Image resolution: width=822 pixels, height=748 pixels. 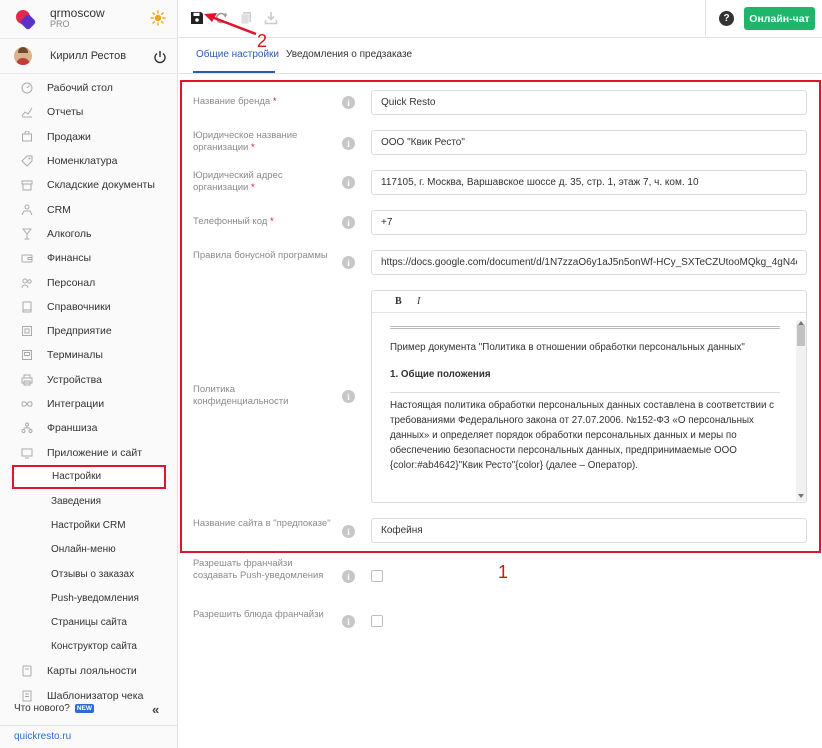 What do you see at coordinates (27, 696) in the screenshot?
I see `receipt-icon` at bounding box center [27, 696].